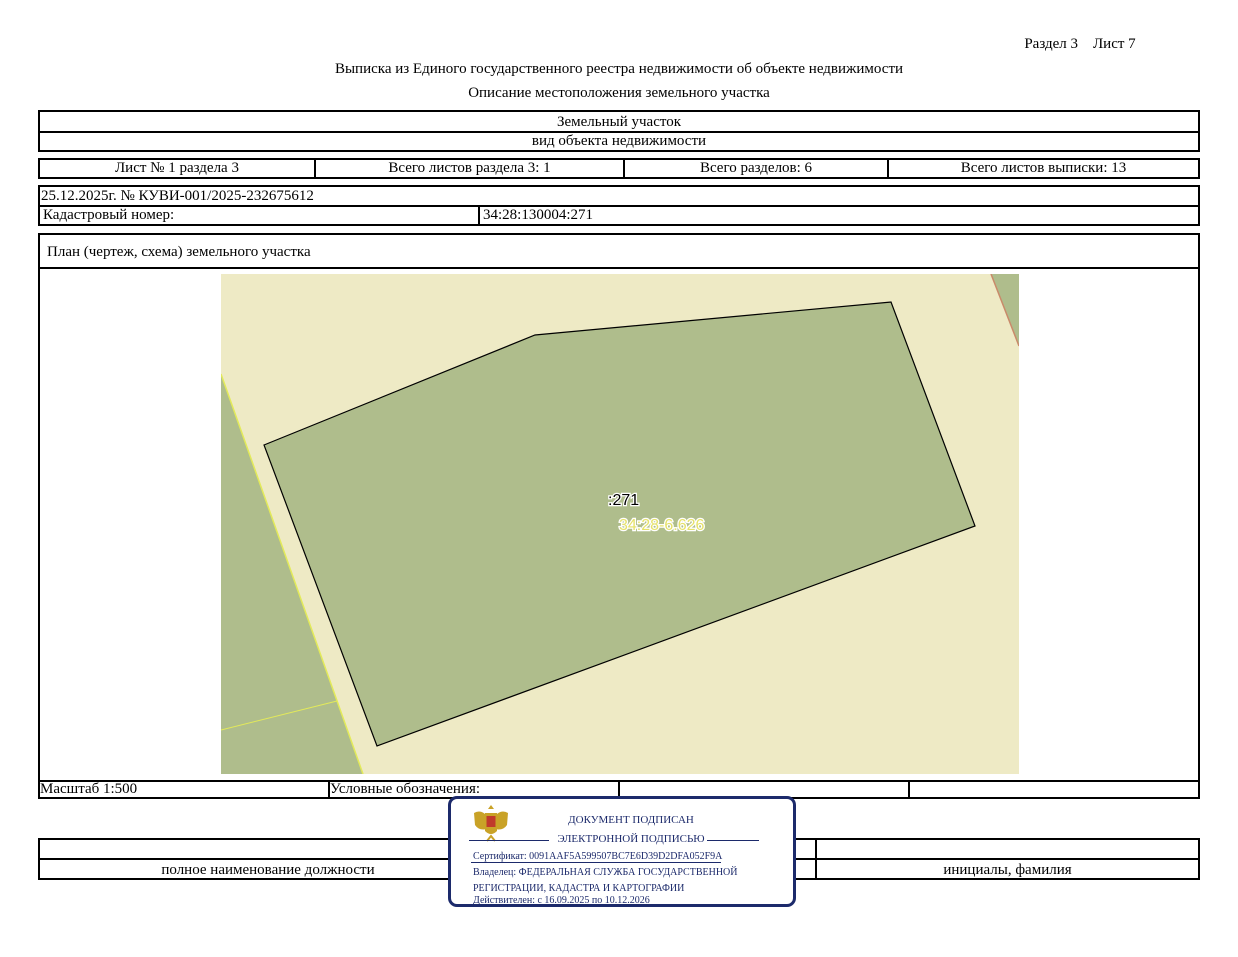  Describe the element at coordinates (631, 839) in the screenshot. I see `stamp-line-2: ЭЛЕКТРОННОЙ ПОДПИСЬЮ` at that location.